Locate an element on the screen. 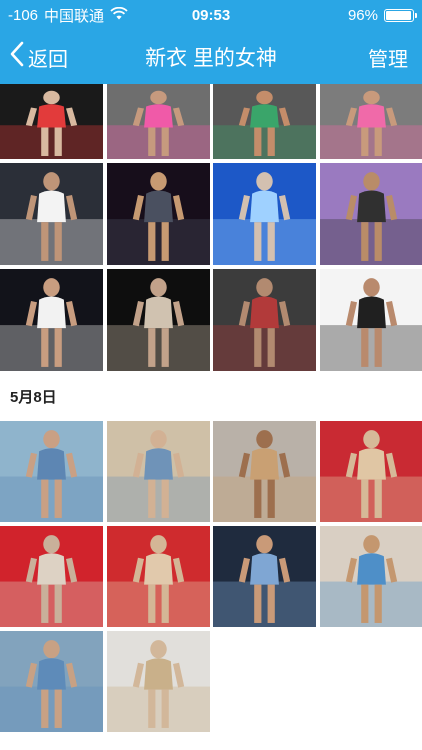 The height and width of the screenshot is (750, 422). battery-percent: 96% is located at coordinates (362, 15).